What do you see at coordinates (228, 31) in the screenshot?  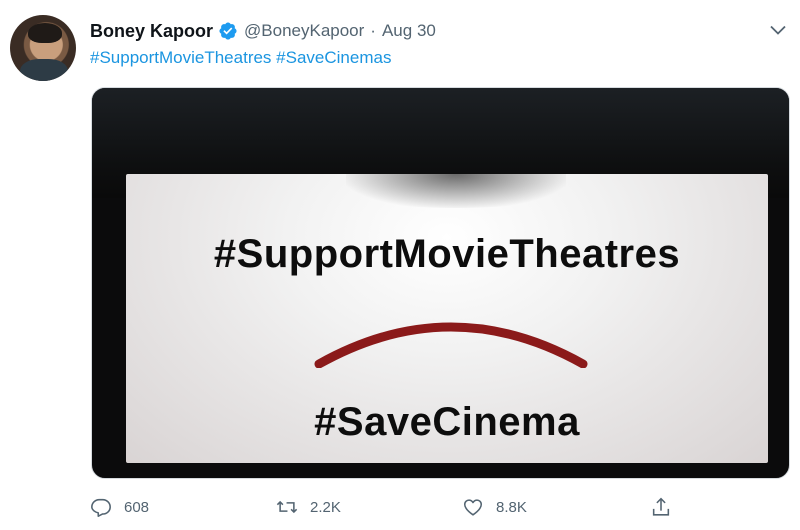 I see `verified-badge-icon` at bounding box center [228, 31].